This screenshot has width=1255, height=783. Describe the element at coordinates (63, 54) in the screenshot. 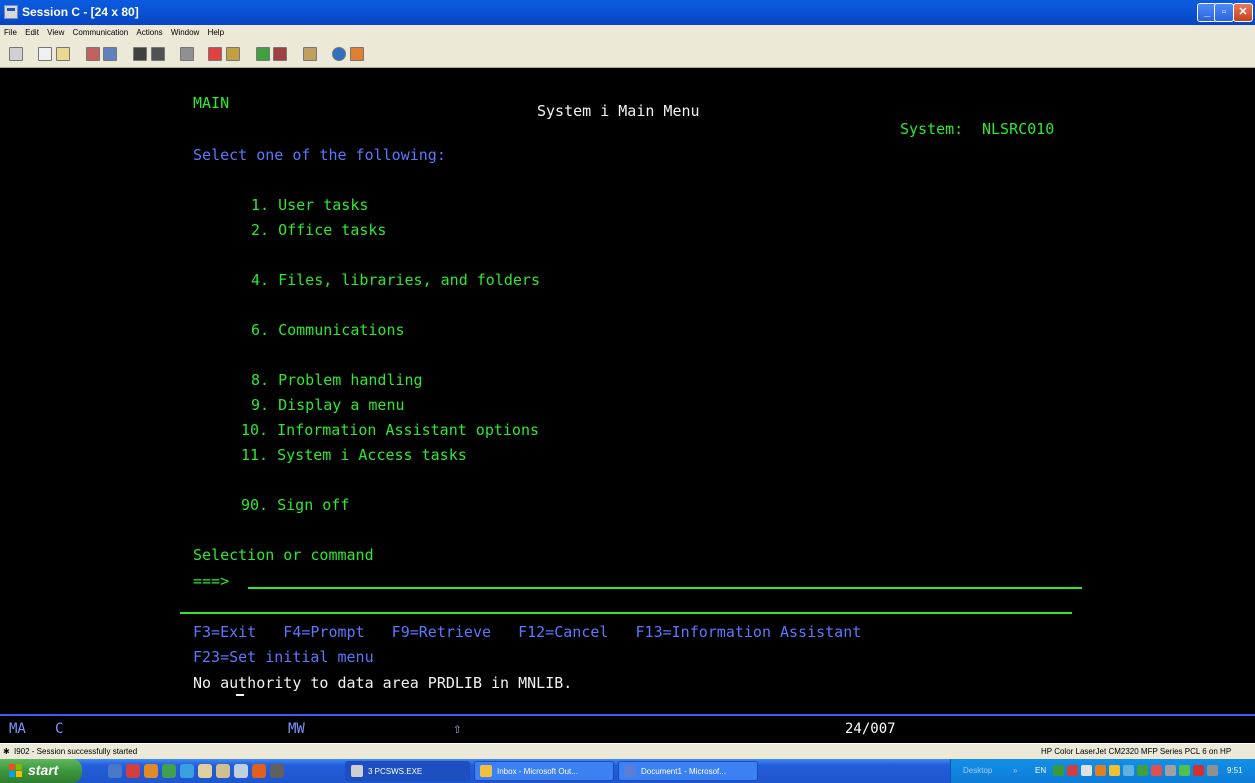

I see `paste-icon` at that location.